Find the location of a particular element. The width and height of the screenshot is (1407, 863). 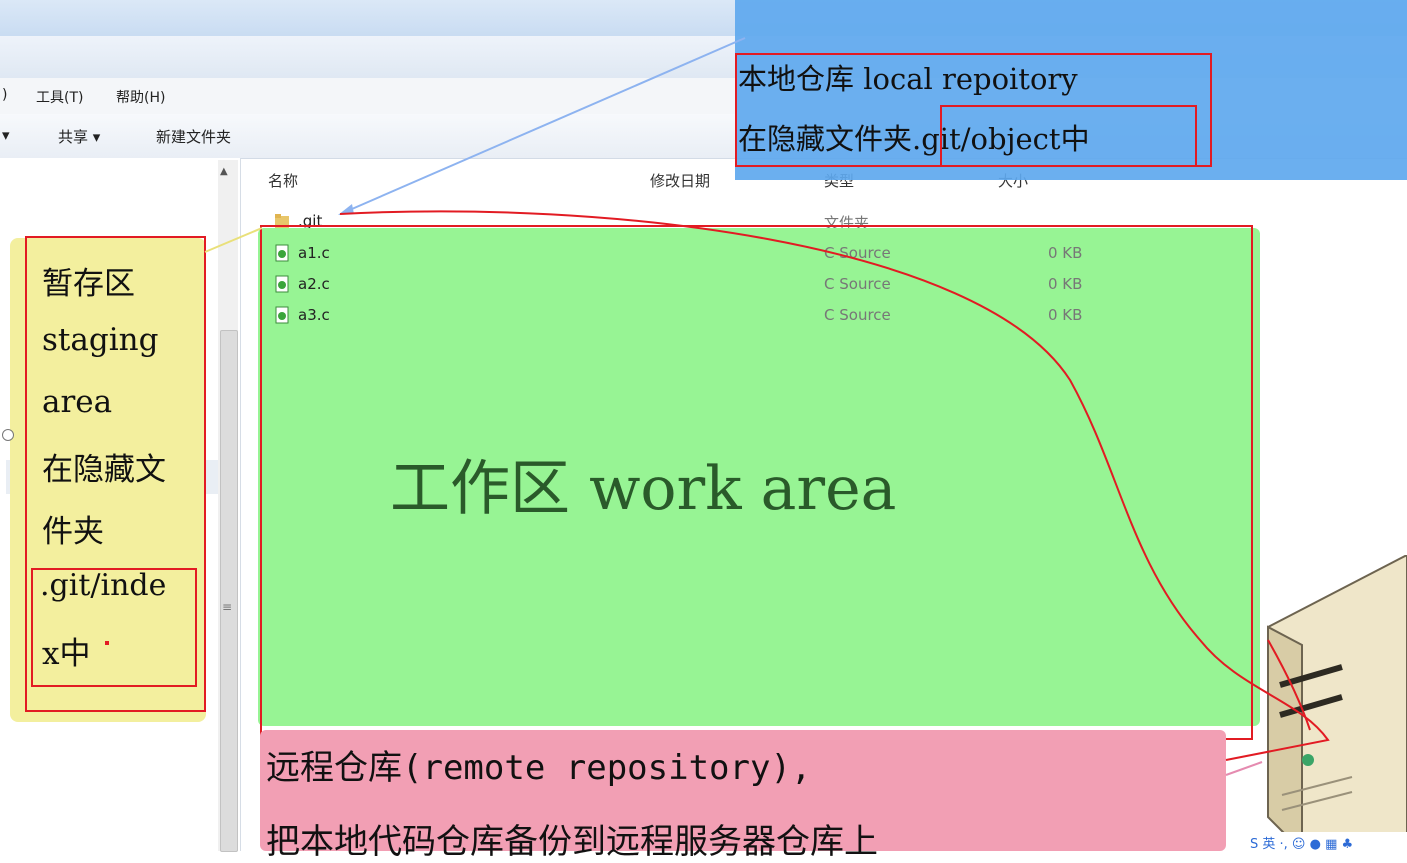

grip-icon: ≡ is located at coordinates (227, 607).